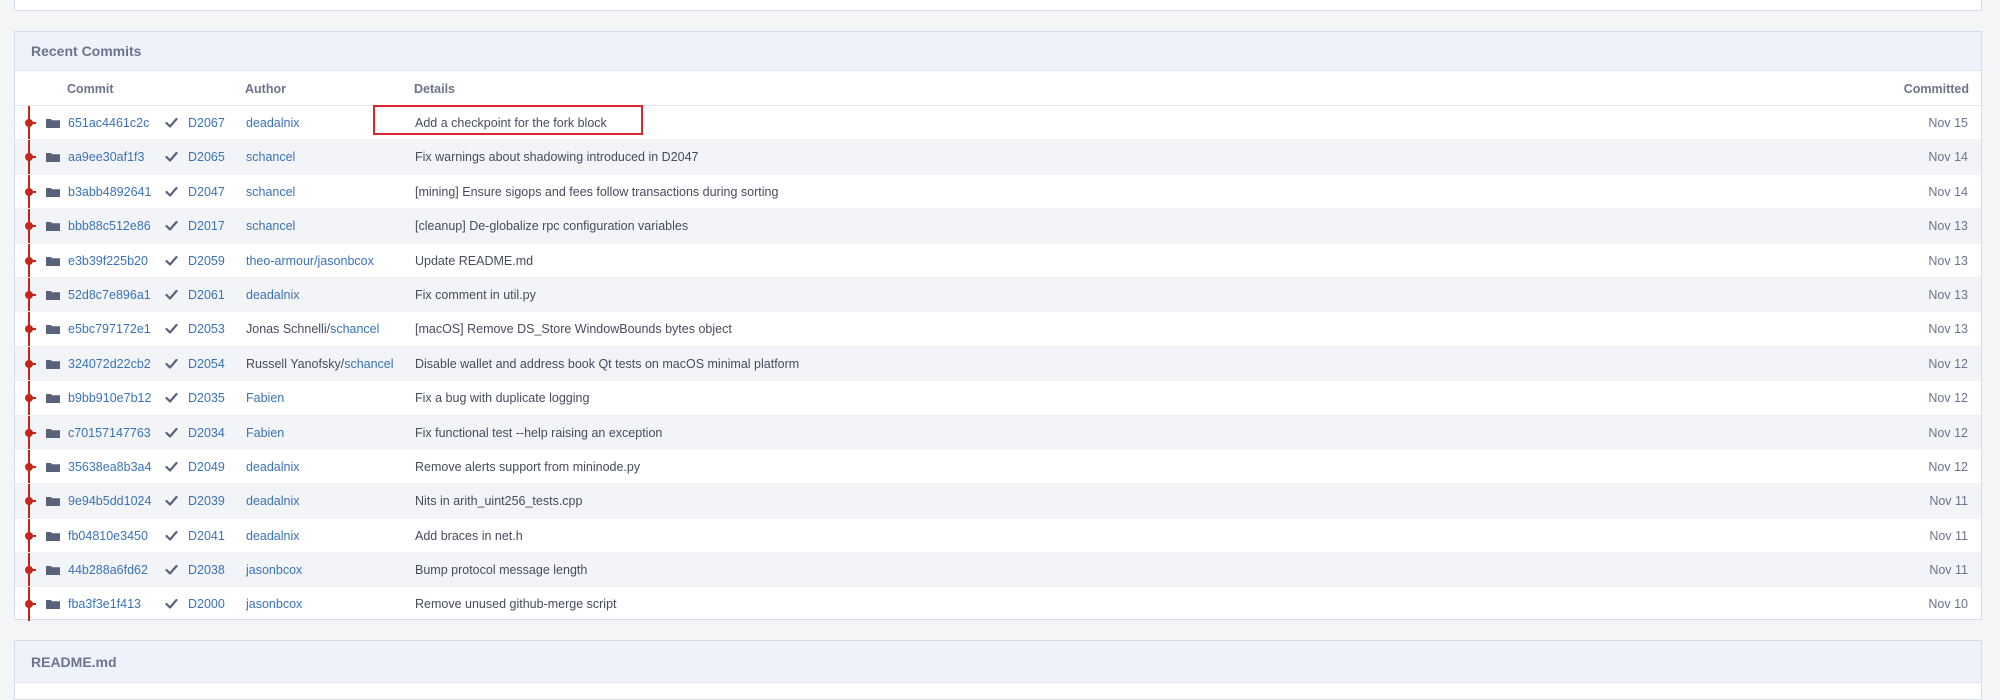 This screenshot has height=700, width=2000. Describe the element at coordinates (310, 261) in the screenshot. I see `author-link: theo-armour/jasonbcox` at that location.